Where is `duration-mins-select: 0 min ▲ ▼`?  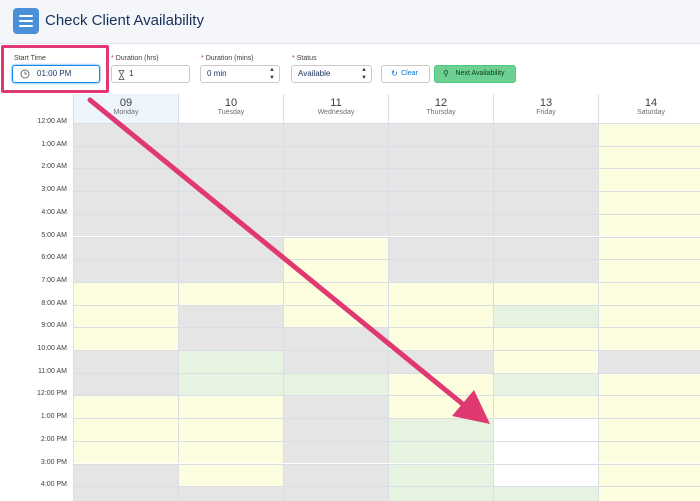
duration-mins-select: 0 min ▲ ▼ is located at coordinates (240, 74).